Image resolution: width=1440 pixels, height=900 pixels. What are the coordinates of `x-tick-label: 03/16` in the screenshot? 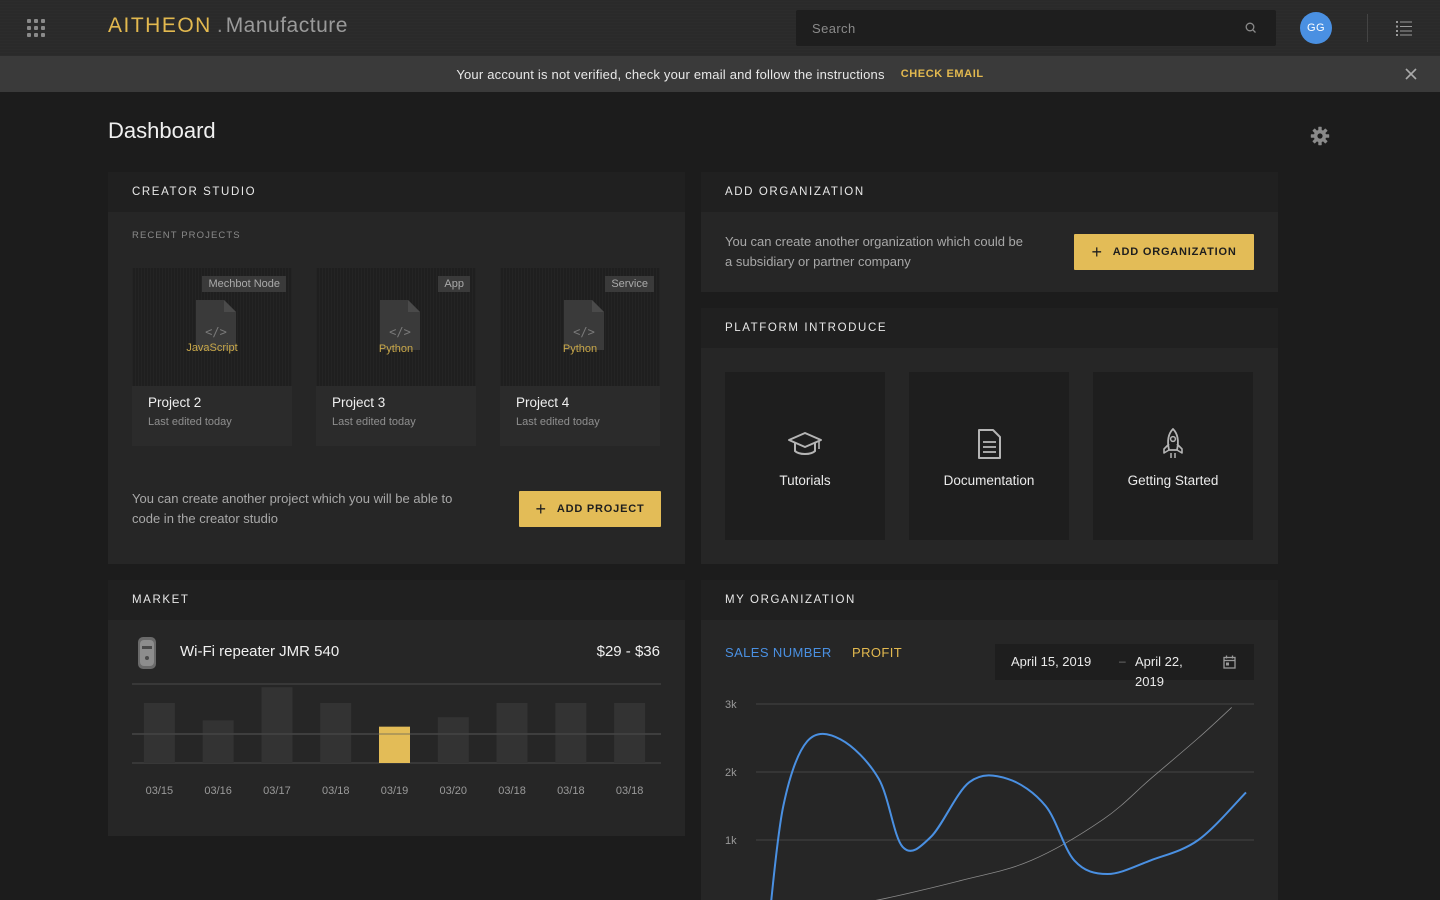 It's located at (218, 791).